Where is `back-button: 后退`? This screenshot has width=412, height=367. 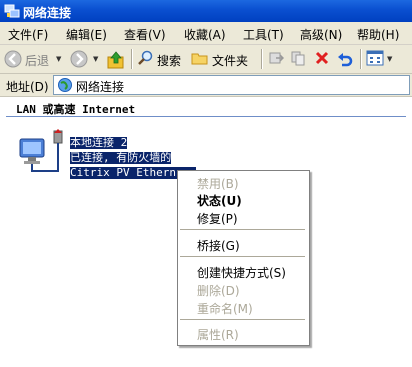 back-button: 后退 is located at coordinates (34, 59).